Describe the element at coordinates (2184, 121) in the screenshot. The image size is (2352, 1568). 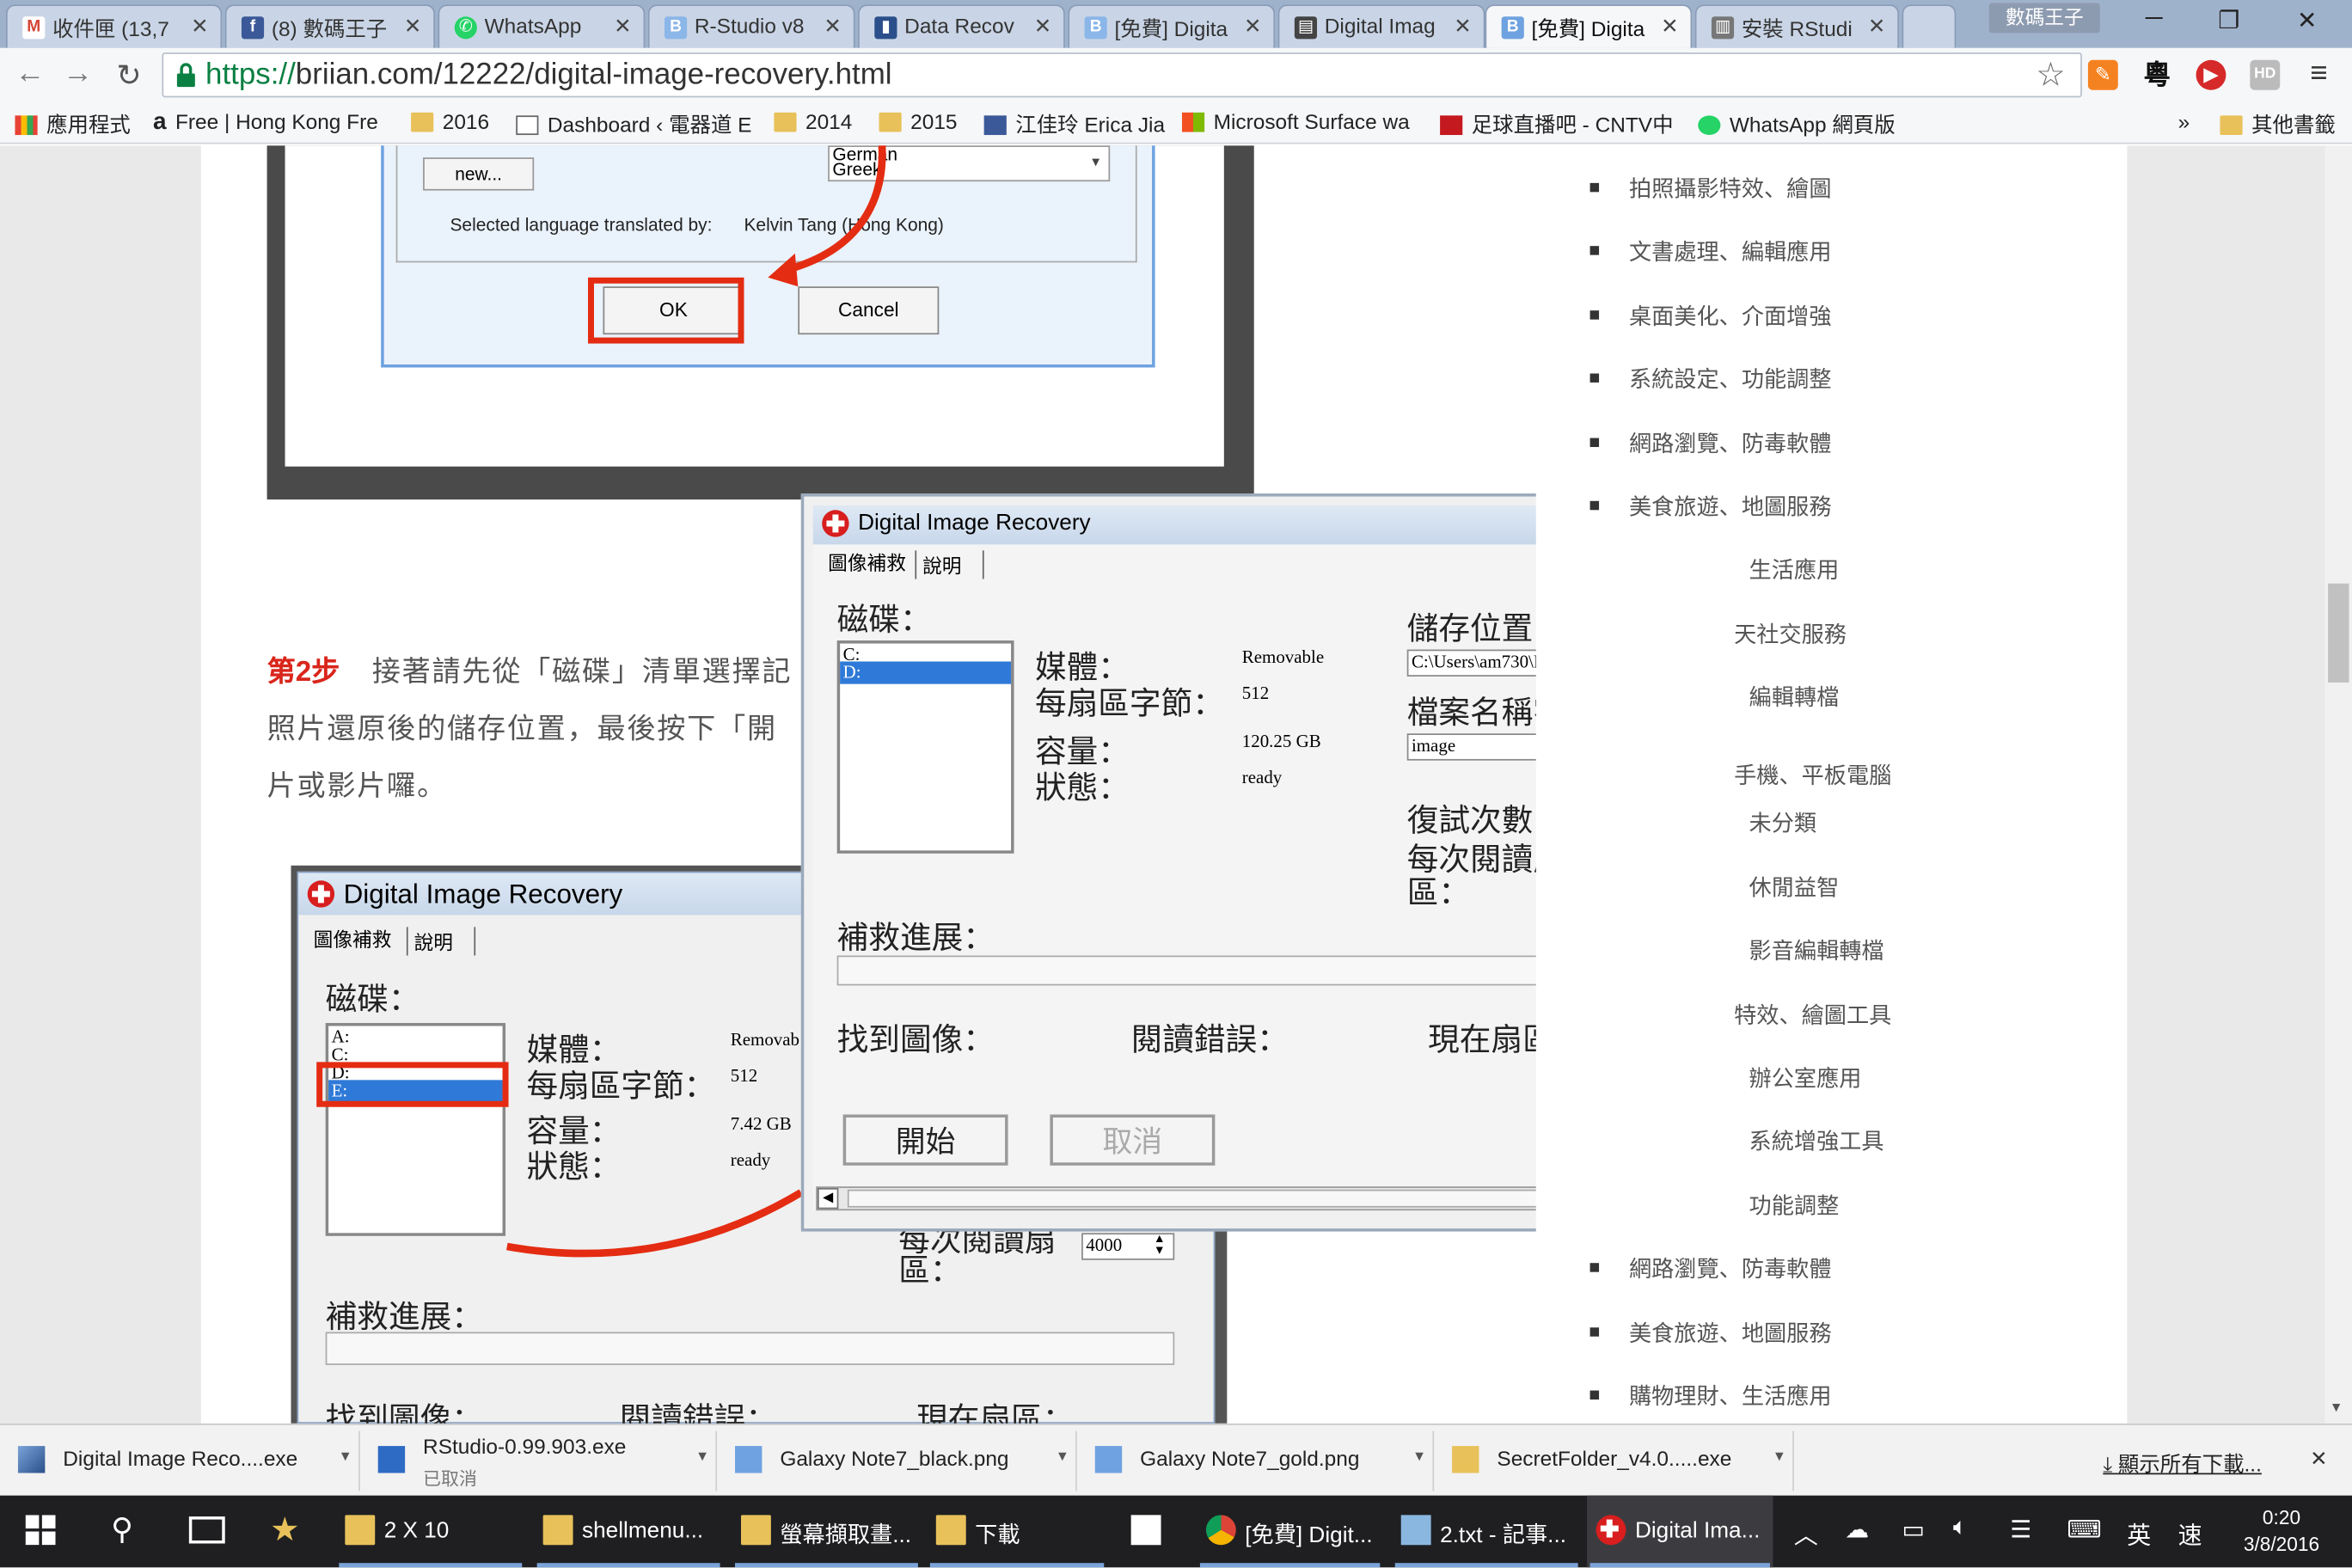
I see `bookmarks-overflow: »` at that location.